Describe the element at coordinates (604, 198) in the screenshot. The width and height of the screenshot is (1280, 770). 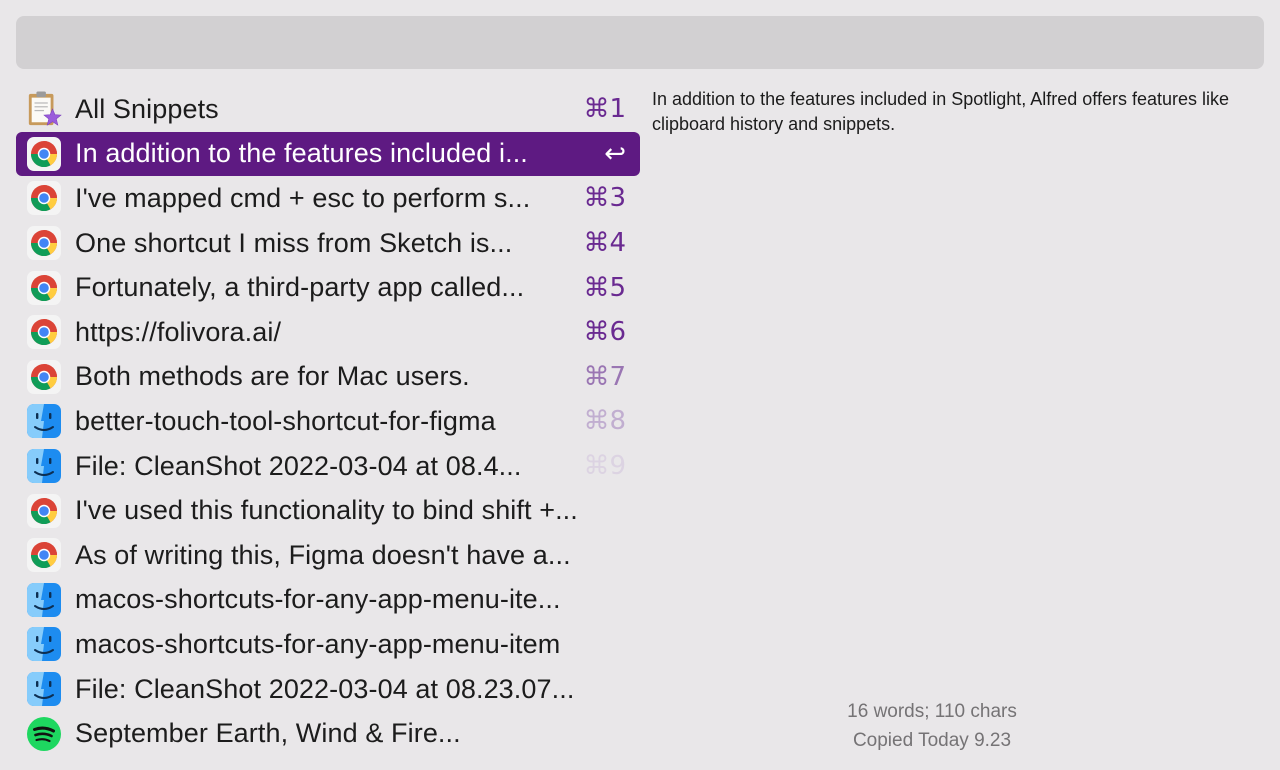
I see `shortcut-hint: ⌘3` at that location.